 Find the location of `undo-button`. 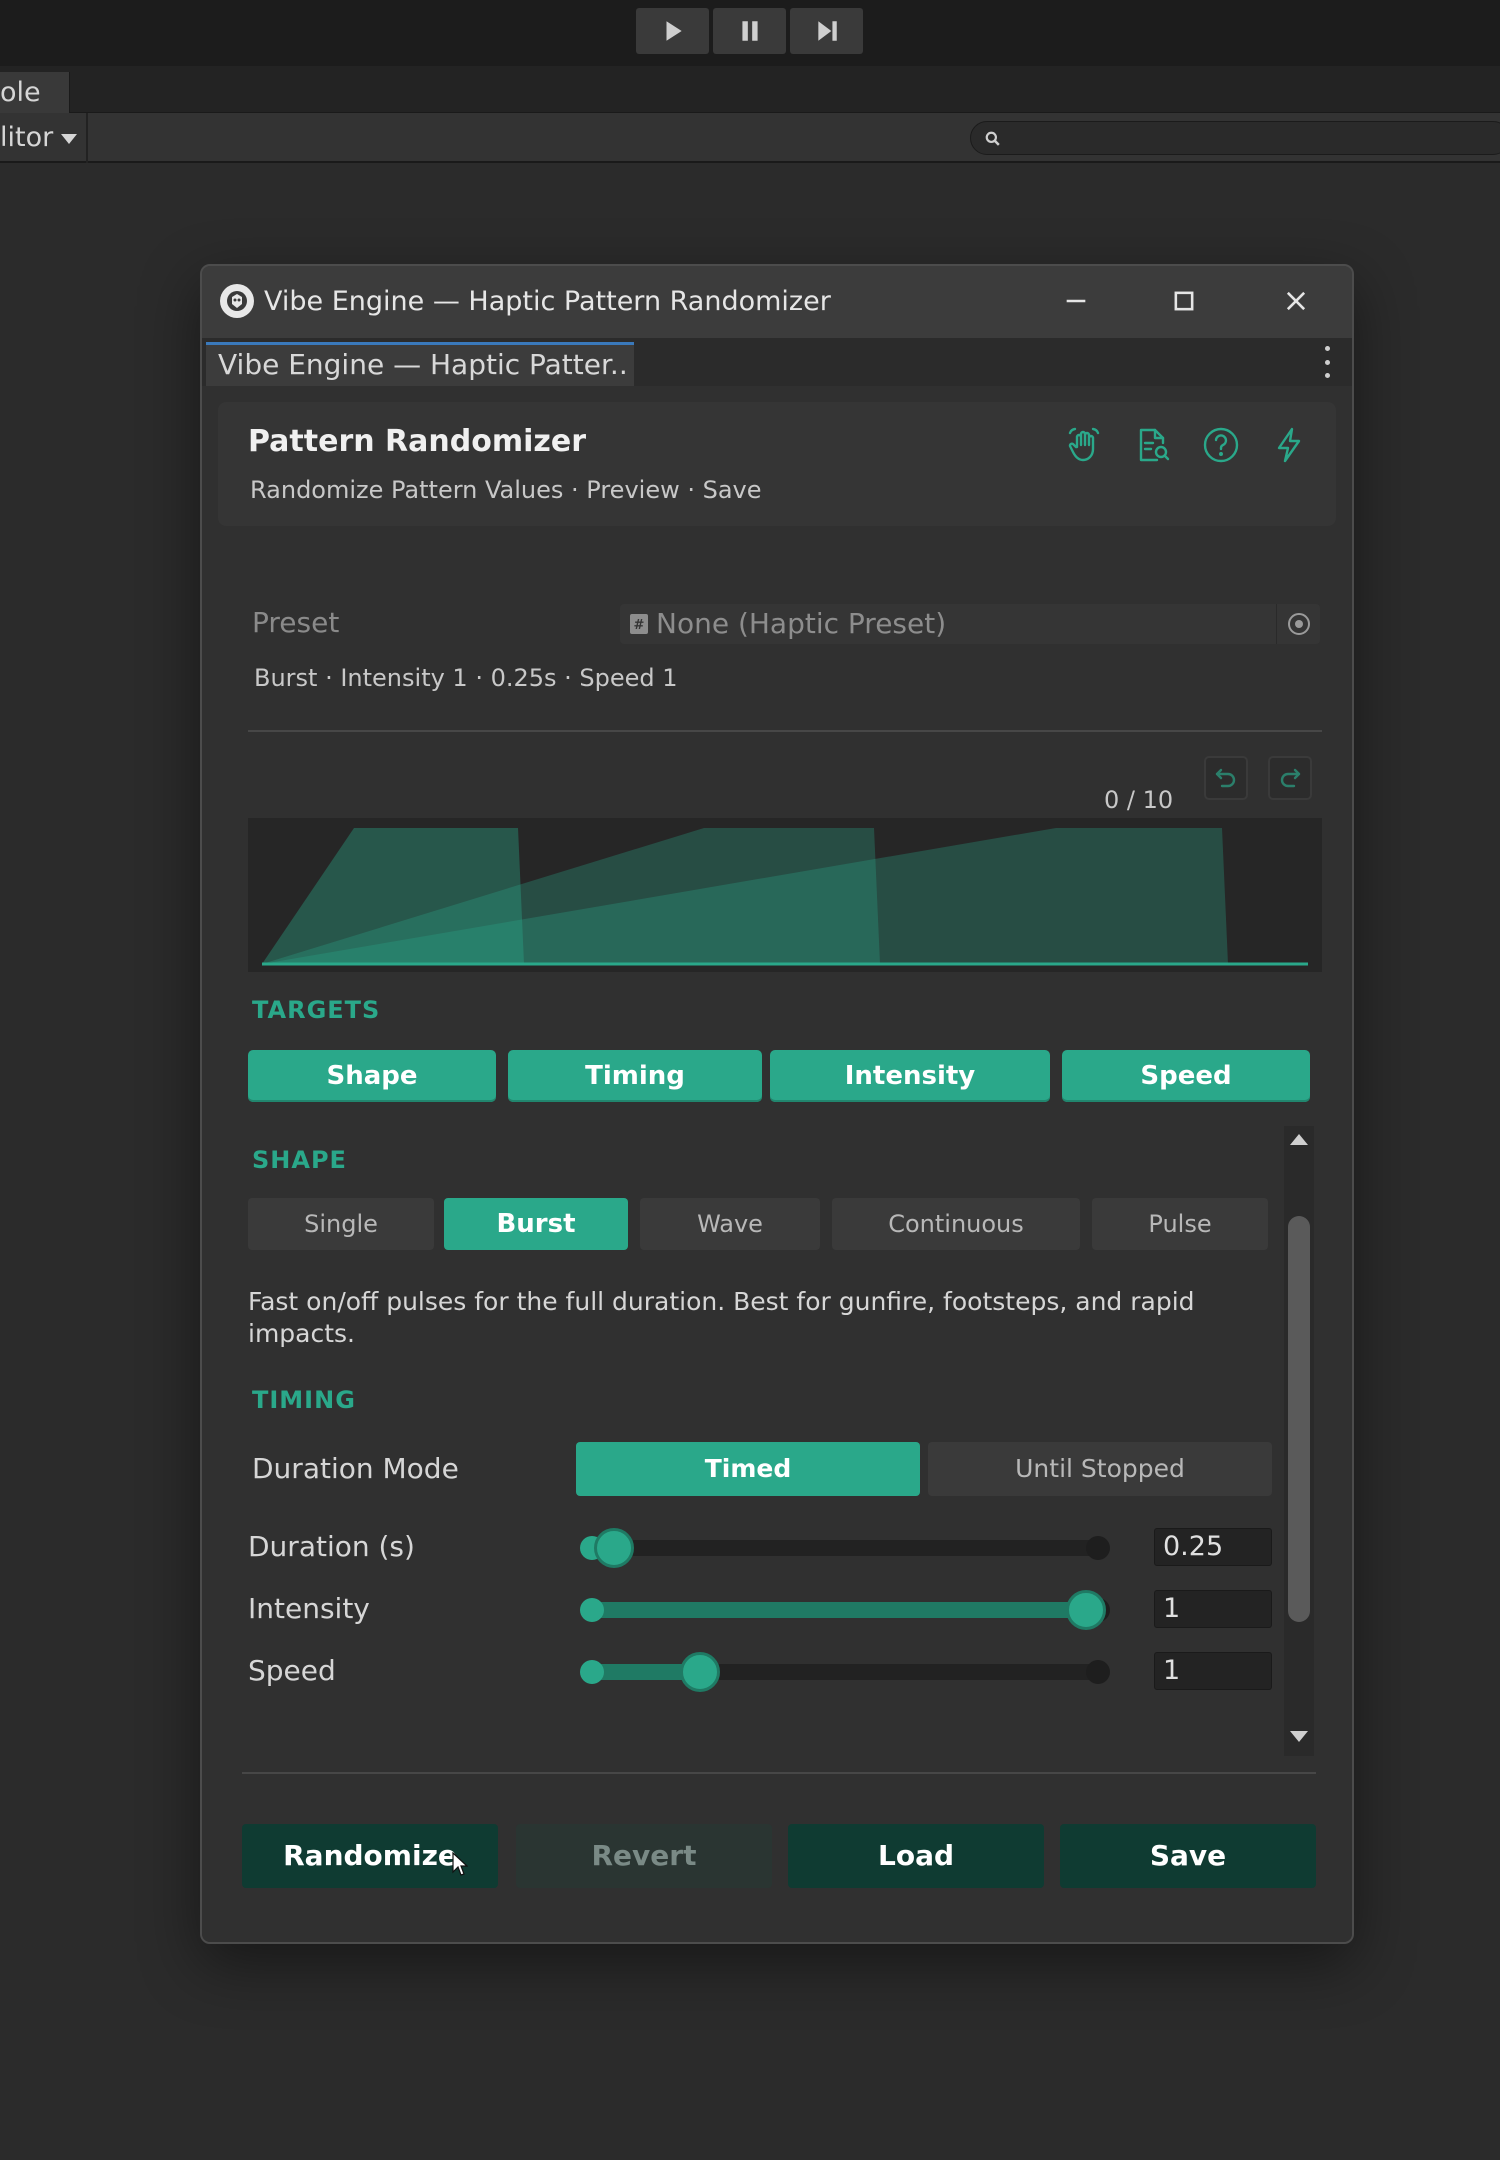

undo-button is located at coordinates (1226, 778).